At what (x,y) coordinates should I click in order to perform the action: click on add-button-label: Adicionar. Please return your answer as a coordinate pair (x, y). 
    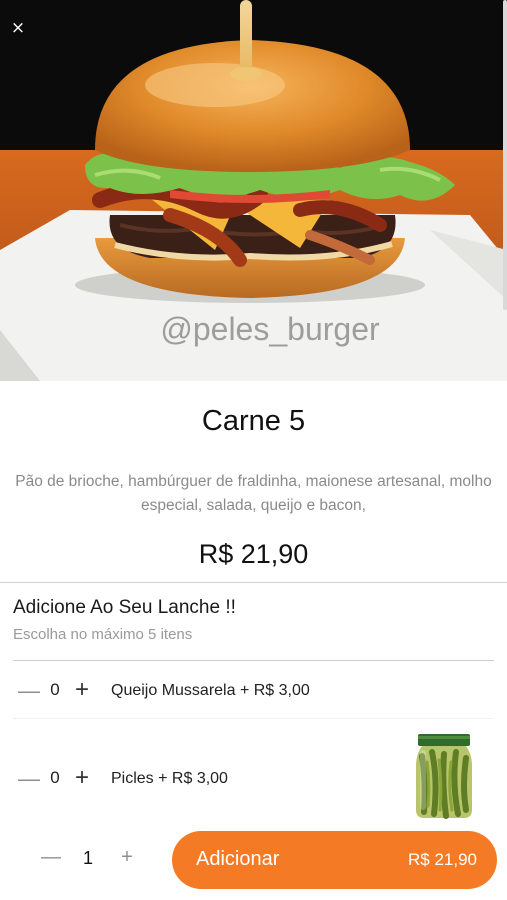
    Looking at the image, I should click on (238, 859).